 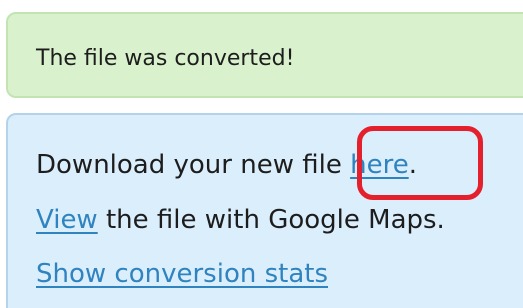 I want to click on view-suffix-text: the file with Google Maps., so click(x=271, y=220).